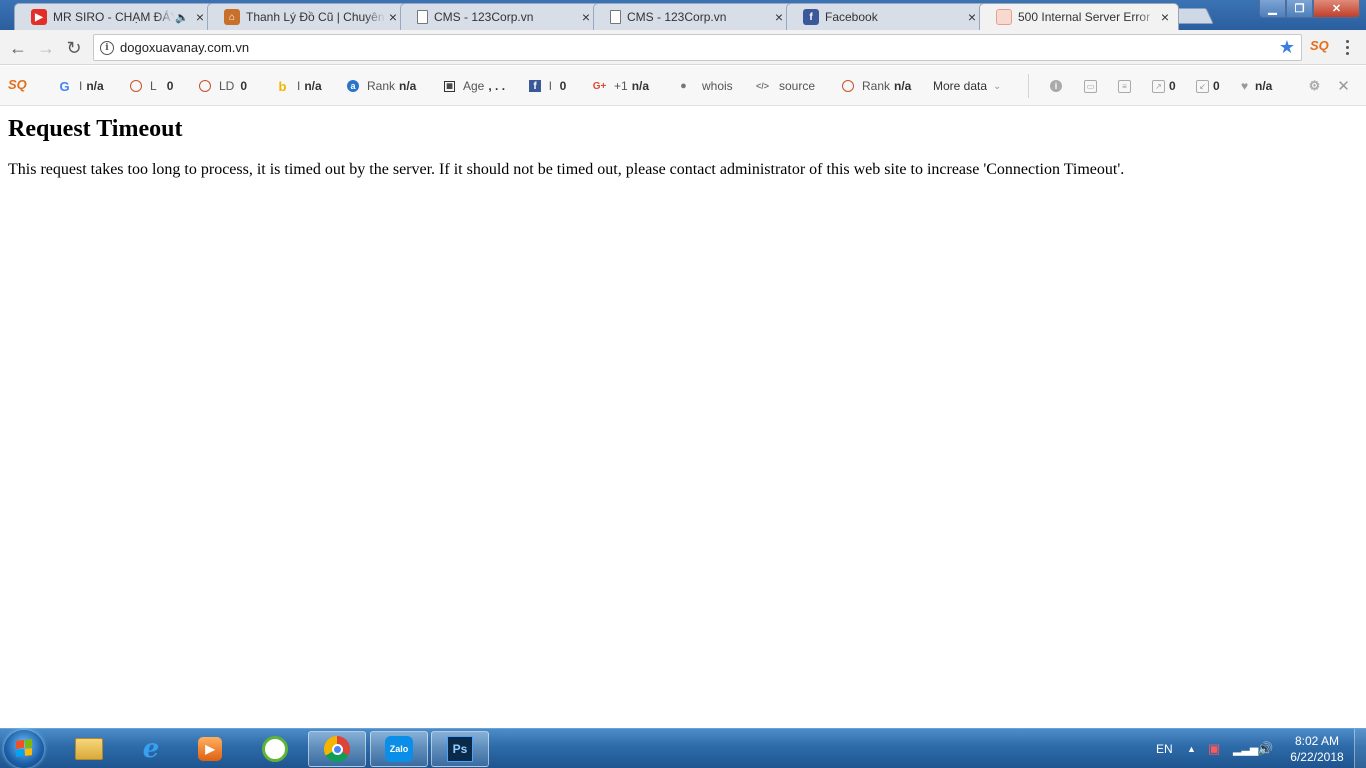 Image resolution: width=1366 pixels, height=768 pixels. I want to click on bookmark-star-icon: ★, so click(1287, 47).